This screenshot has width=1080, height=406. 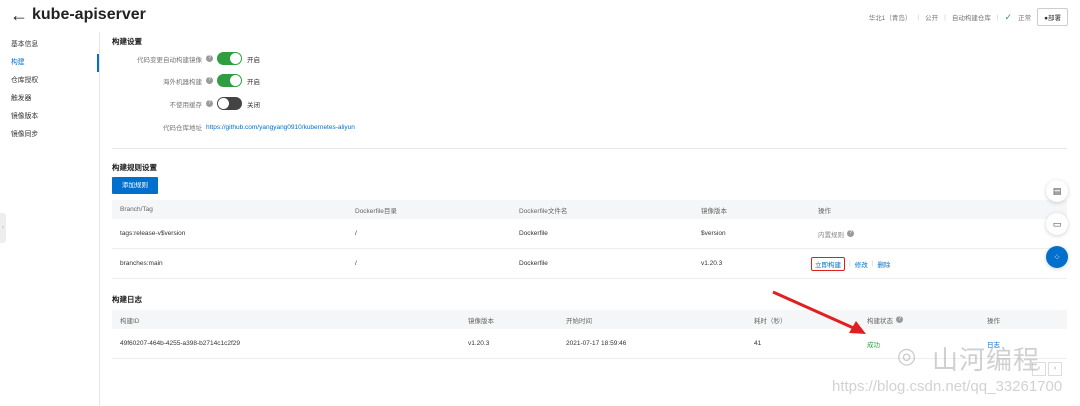 I want to click on floating-actions: ▤ ▭ ⁘, so click(x=1057, y=229).